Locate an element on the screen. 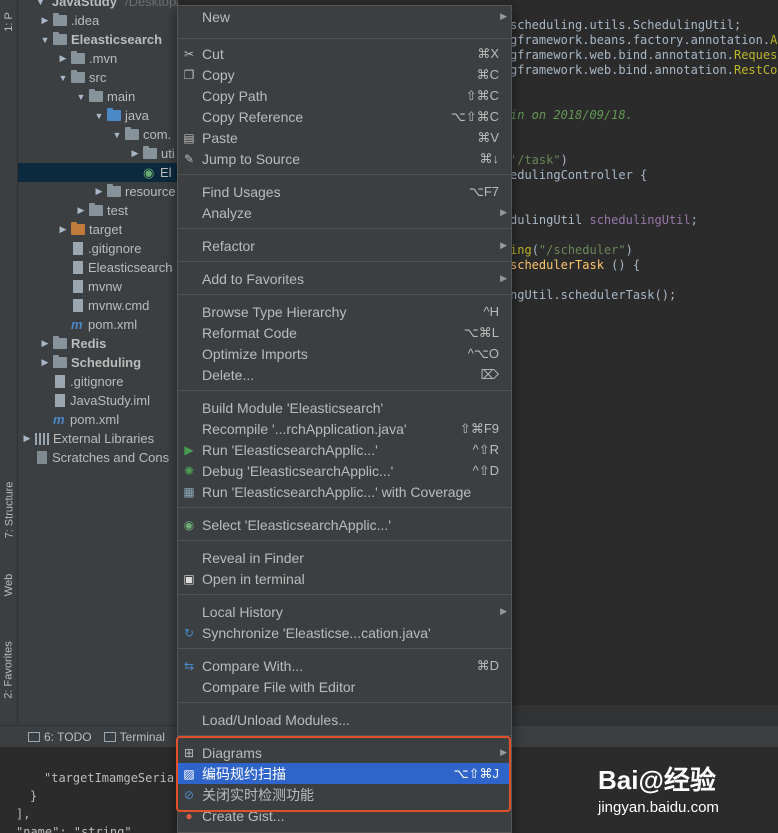 This screenshot has height=833, width=778. tree-row: mvnw.cmd is located at coordinates (98, 305).